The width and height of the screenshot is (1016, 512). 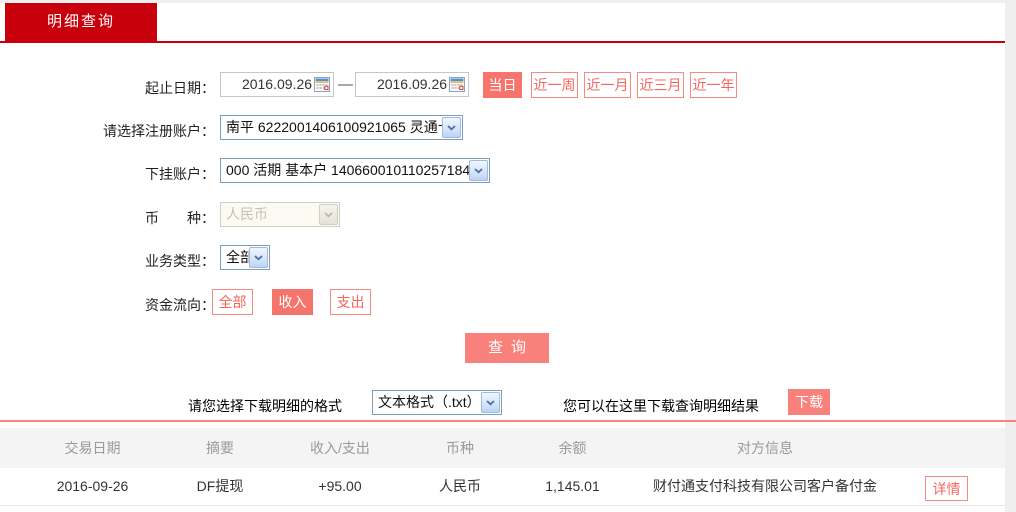 I want to click on col-header-amount: 收入/支出, so click(x=340, y=448).